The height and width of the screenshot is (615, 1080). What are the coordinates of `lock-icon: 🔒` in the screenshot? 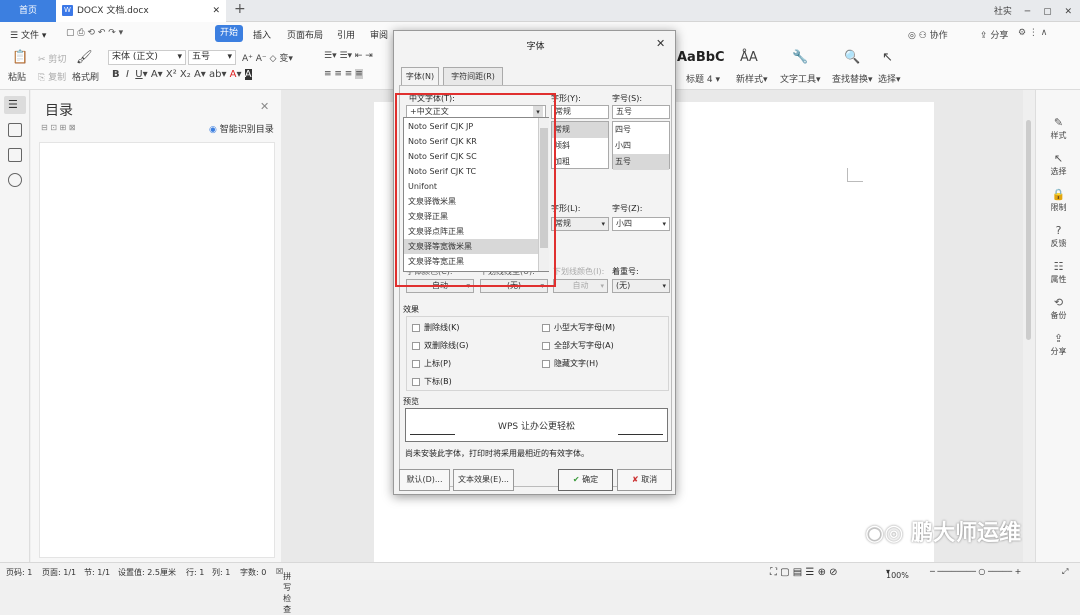 It's located at (1058, 194).